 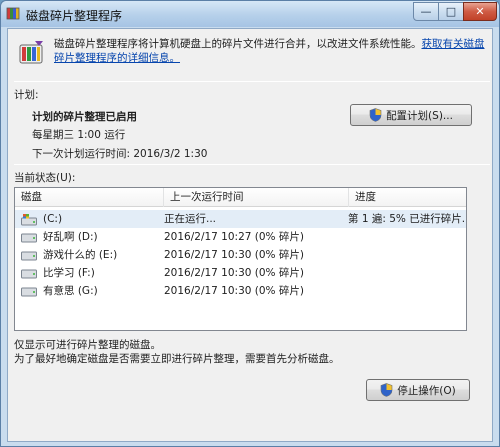 I want to click on title-bar: 磁盘碎片整理程序 — □ ✕, so click(x=250, y=14).